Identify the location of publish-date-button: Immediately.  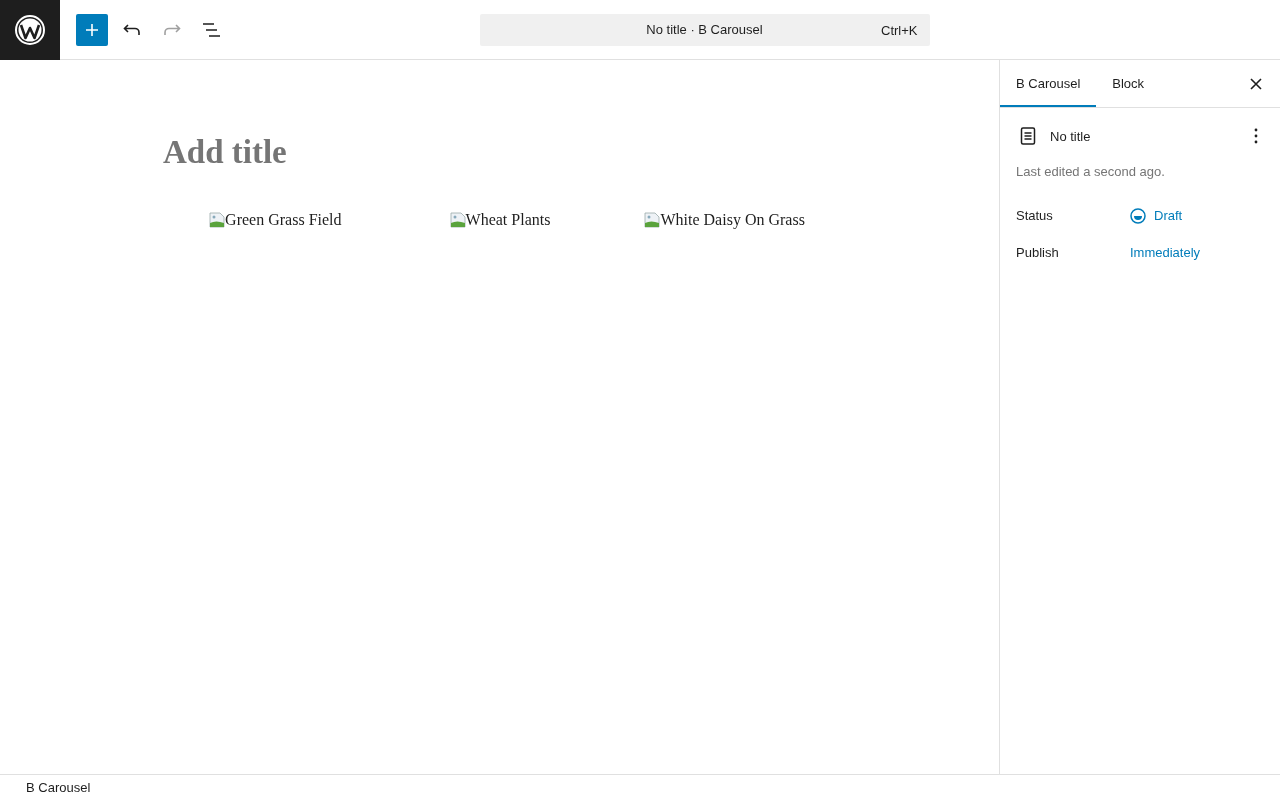
(1165, 252).